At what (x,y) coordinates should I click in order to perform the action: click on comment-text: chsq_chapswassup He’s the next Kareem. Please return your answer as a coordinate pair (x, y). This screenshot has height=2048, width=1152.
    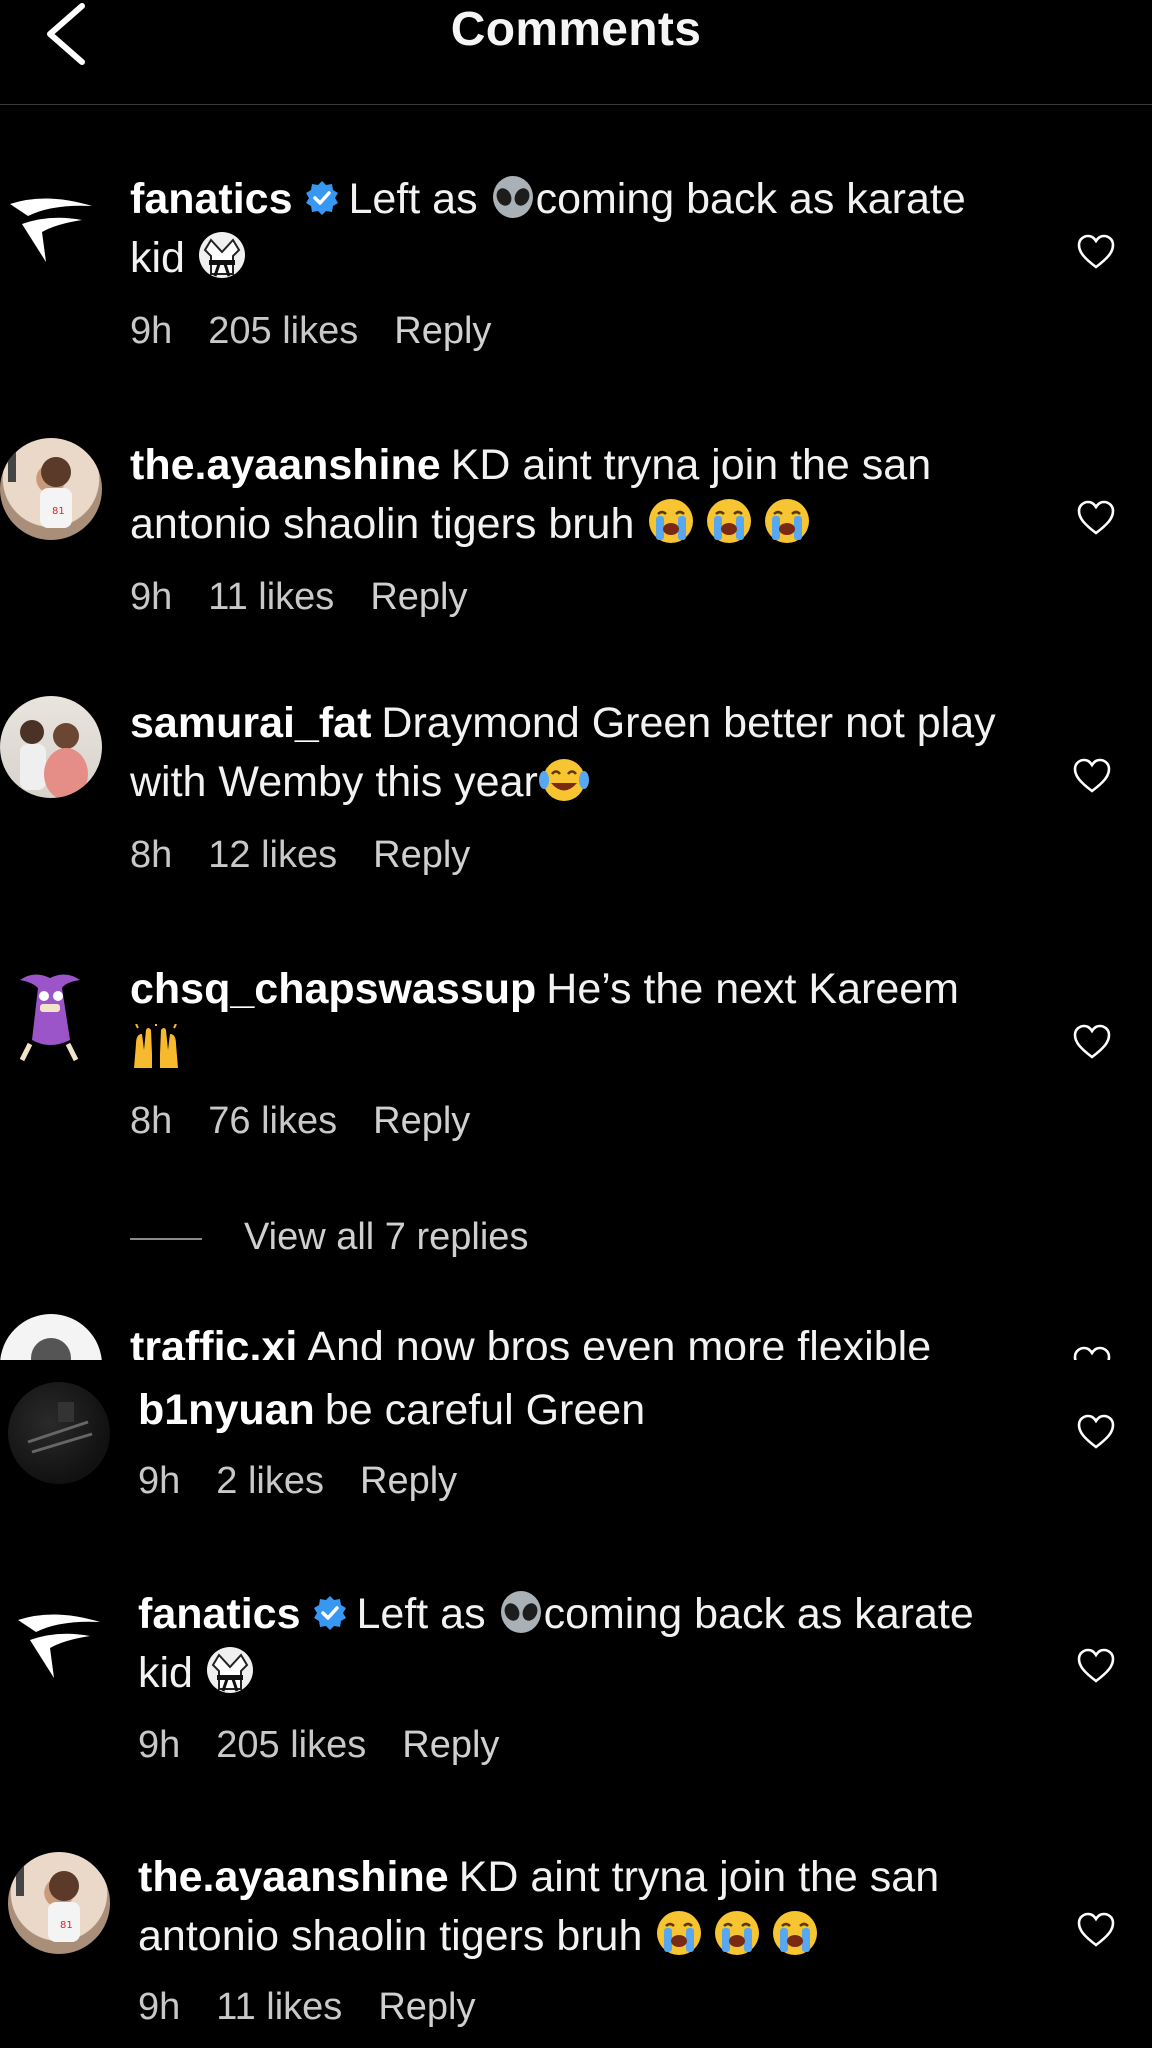
    Looking at the image, I should click on (570, 1019).